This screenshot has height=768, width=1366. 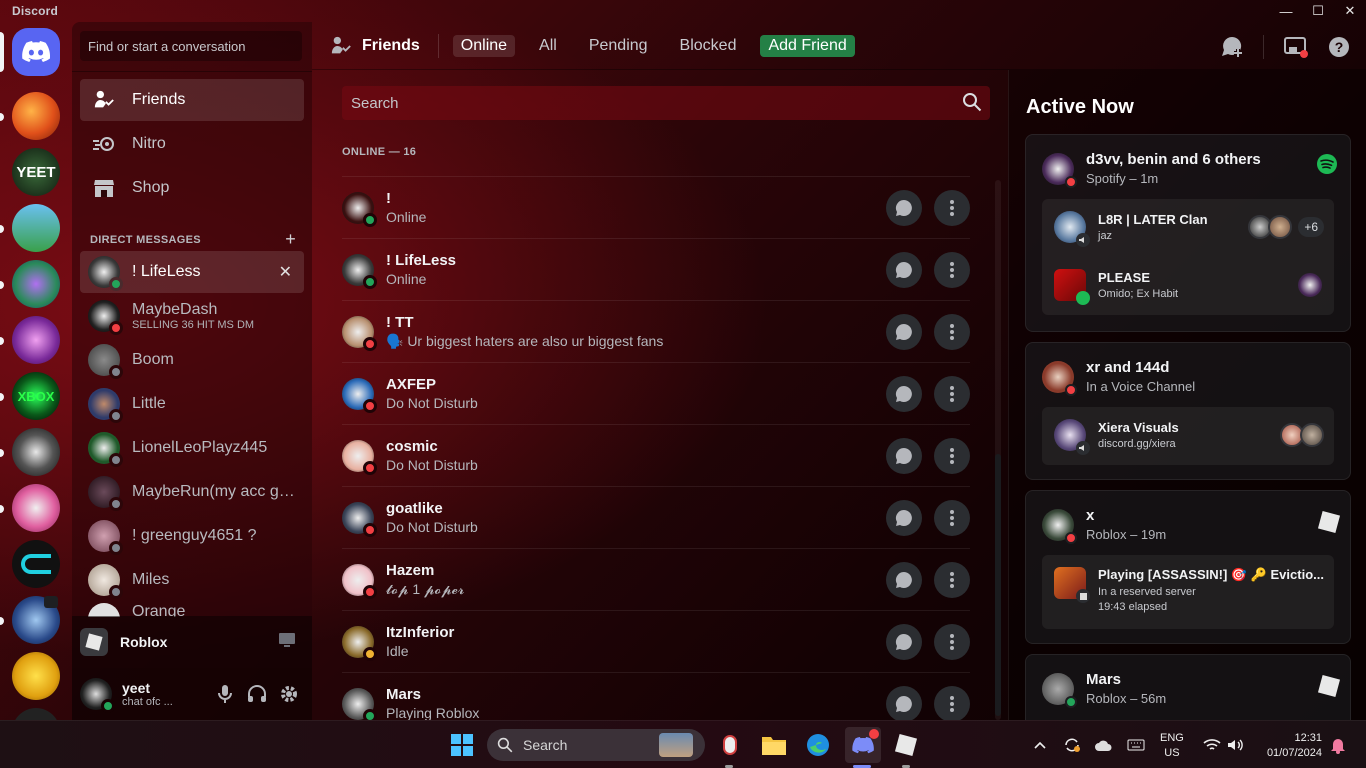 I want to click on tab-online: Online, so click(x=484, y=45).